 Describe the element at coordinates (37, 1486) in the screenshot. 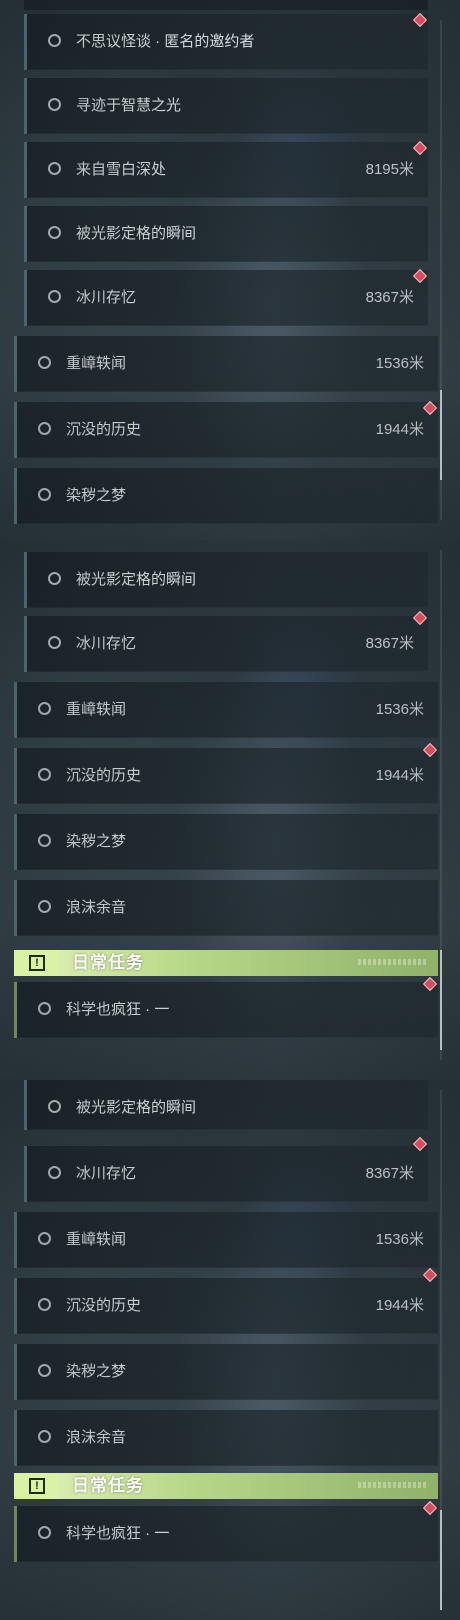

I see `exclamation-icon: !` at that location.